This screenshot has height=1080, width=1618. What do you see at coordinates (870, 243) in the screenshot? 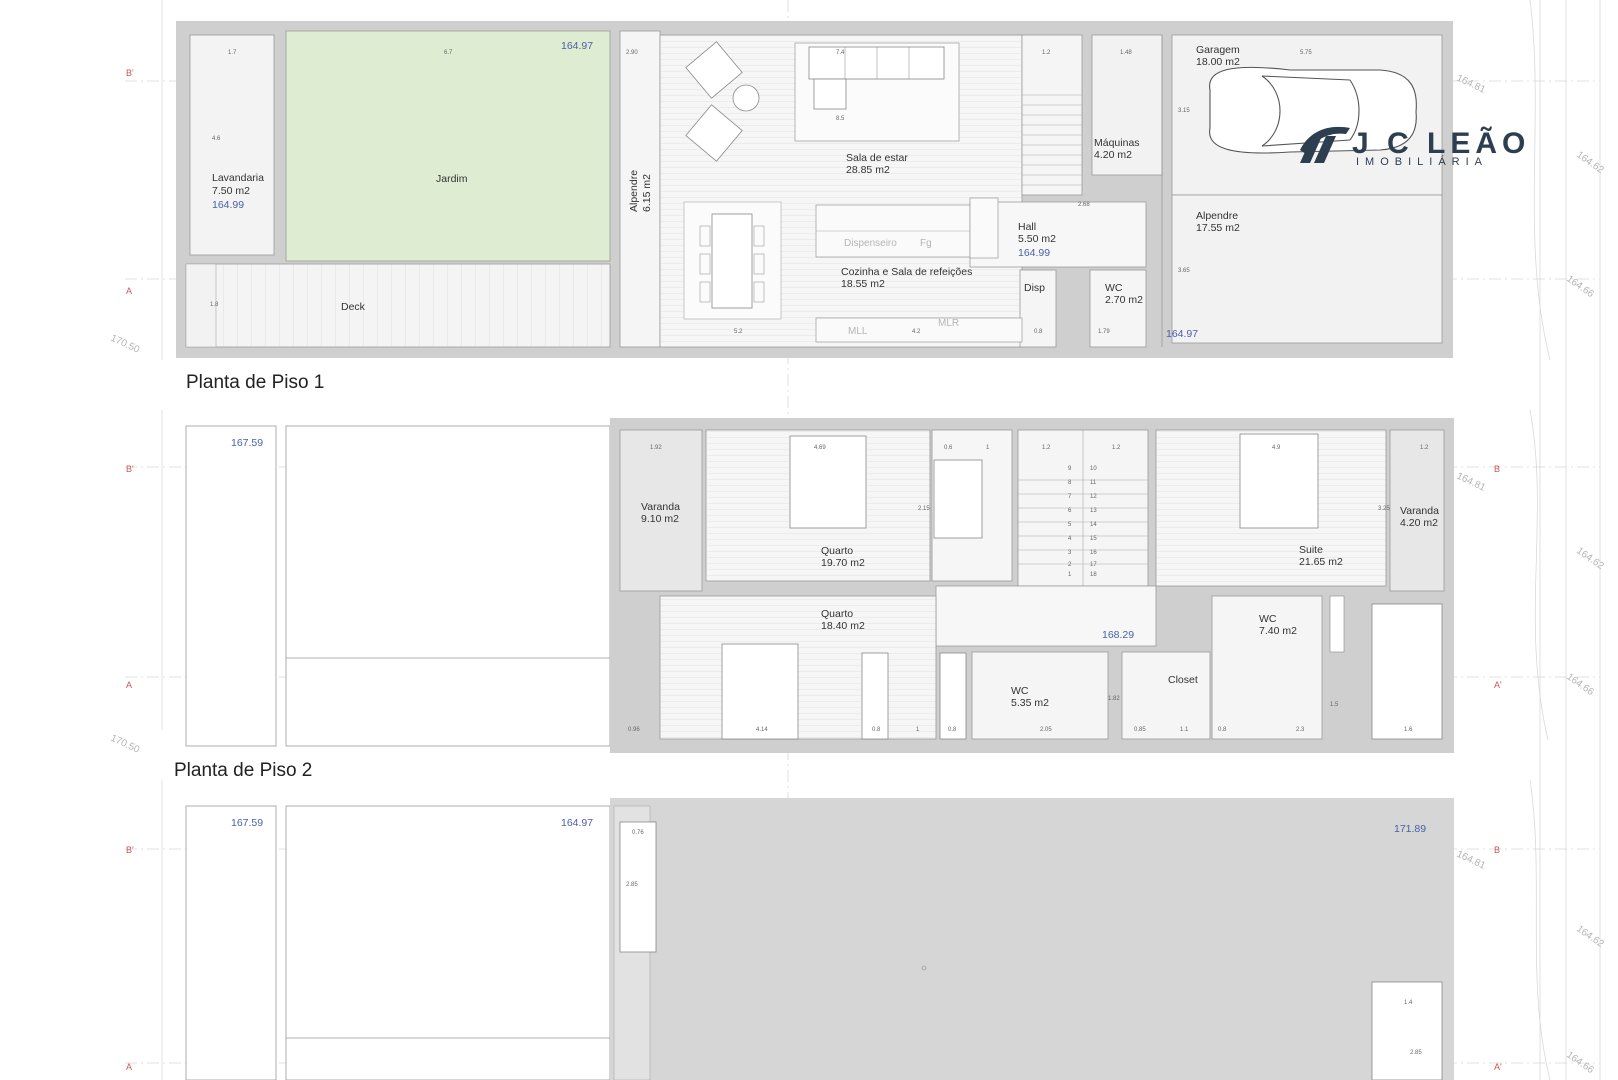
I see `dispenseiro-label: Dispenseiro` at bounding box center [870, 243].